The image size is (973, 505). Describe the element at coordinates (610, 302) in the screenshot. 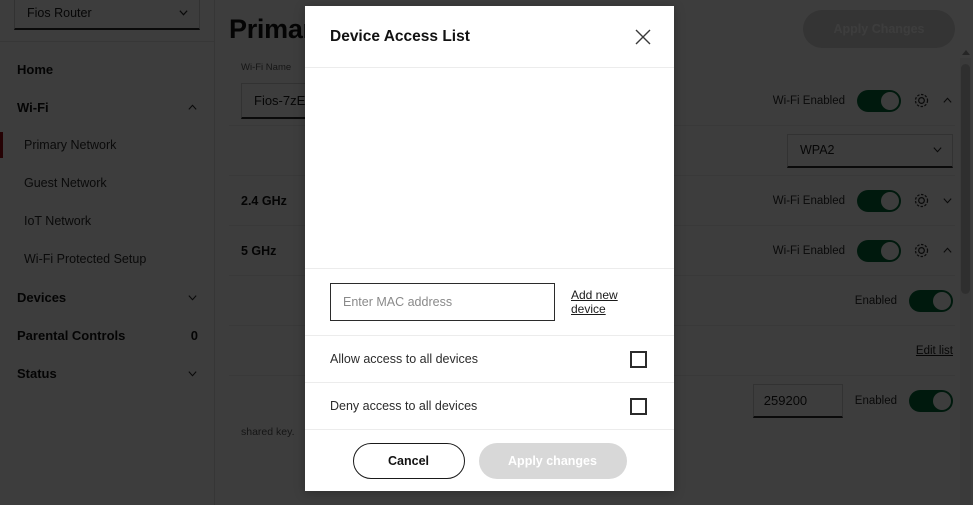

I see `add-new-device-link: Add new device` at that location.